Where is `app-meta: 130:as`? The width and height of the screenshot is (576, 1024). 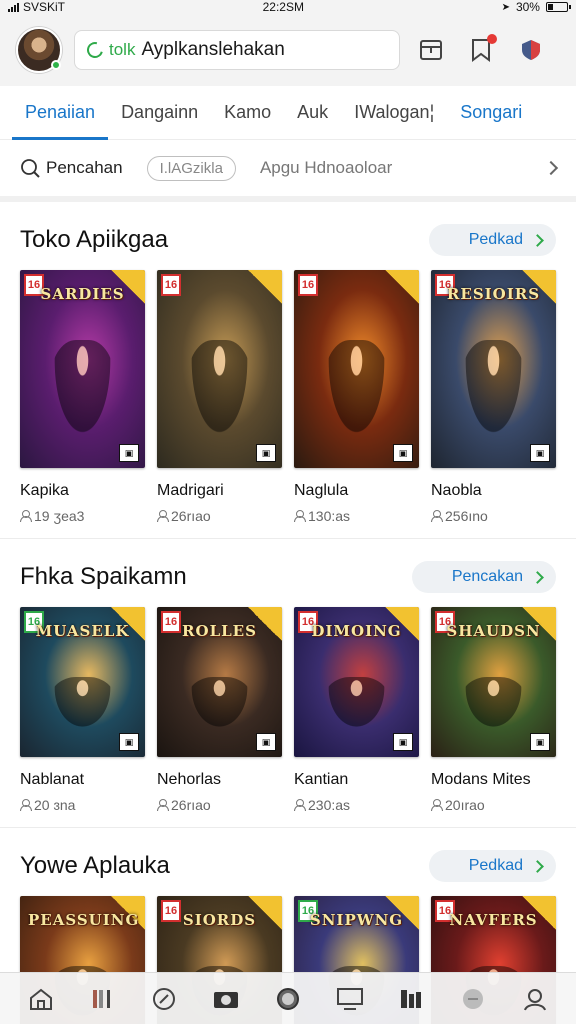
app-meta: 130:as is located at coordinates (356, 516).